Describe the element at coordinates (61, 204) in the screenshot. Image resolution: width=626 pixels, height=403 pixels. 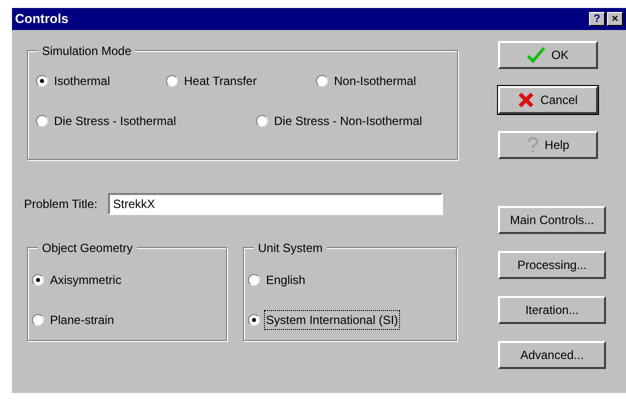
I see `field-label: Problem Title:` at that location.